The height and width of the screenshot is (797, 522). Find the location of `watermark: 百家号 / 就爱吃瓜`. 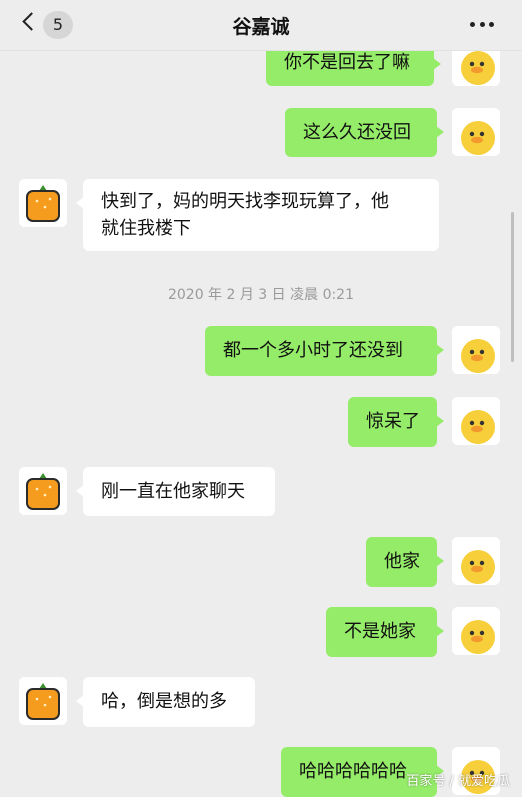

watermark: 百家号 / 就爱吃瓜 is located at coordinates (458, 781).